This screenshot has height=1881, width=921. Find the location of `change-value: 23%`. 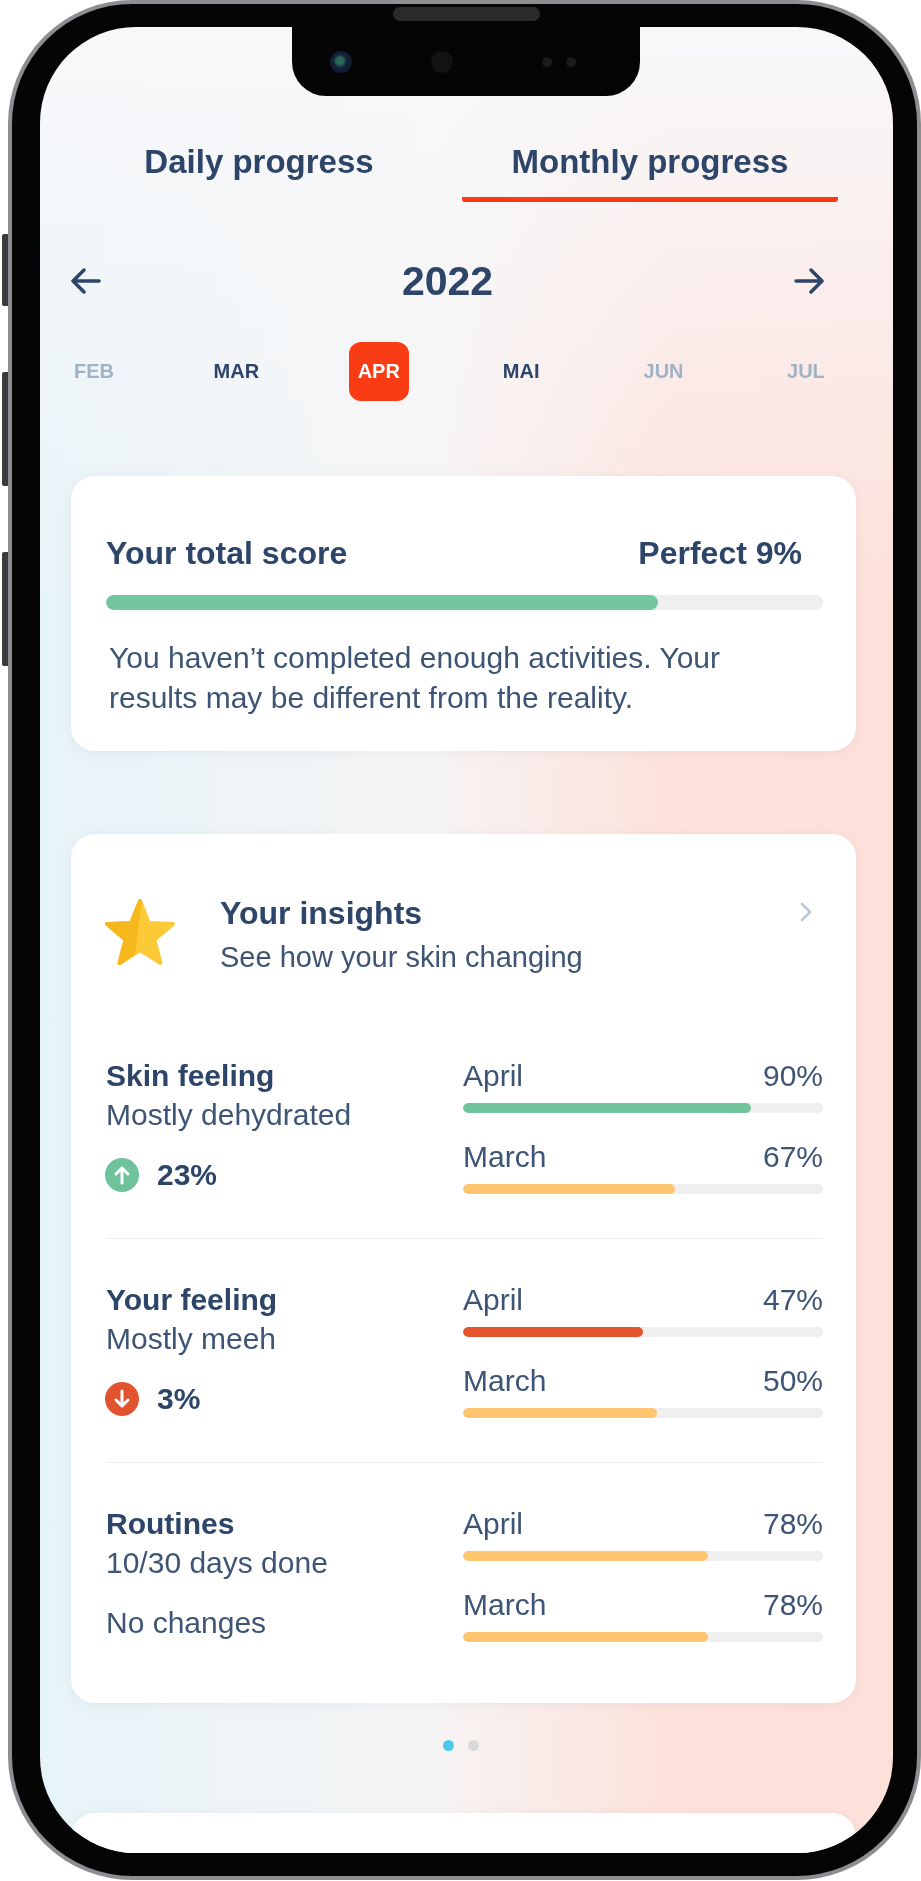

change-value: 23% is located at coordinates (187, 1175).